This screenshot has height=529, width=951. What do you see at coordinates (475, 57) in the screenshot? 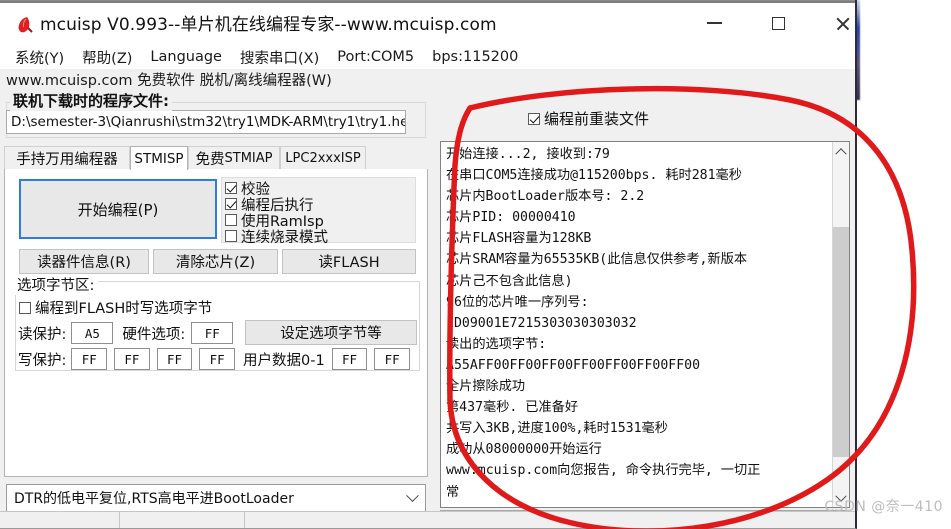
I see `menu-item-bps: bps:115200` at bounding box center [475, 57].